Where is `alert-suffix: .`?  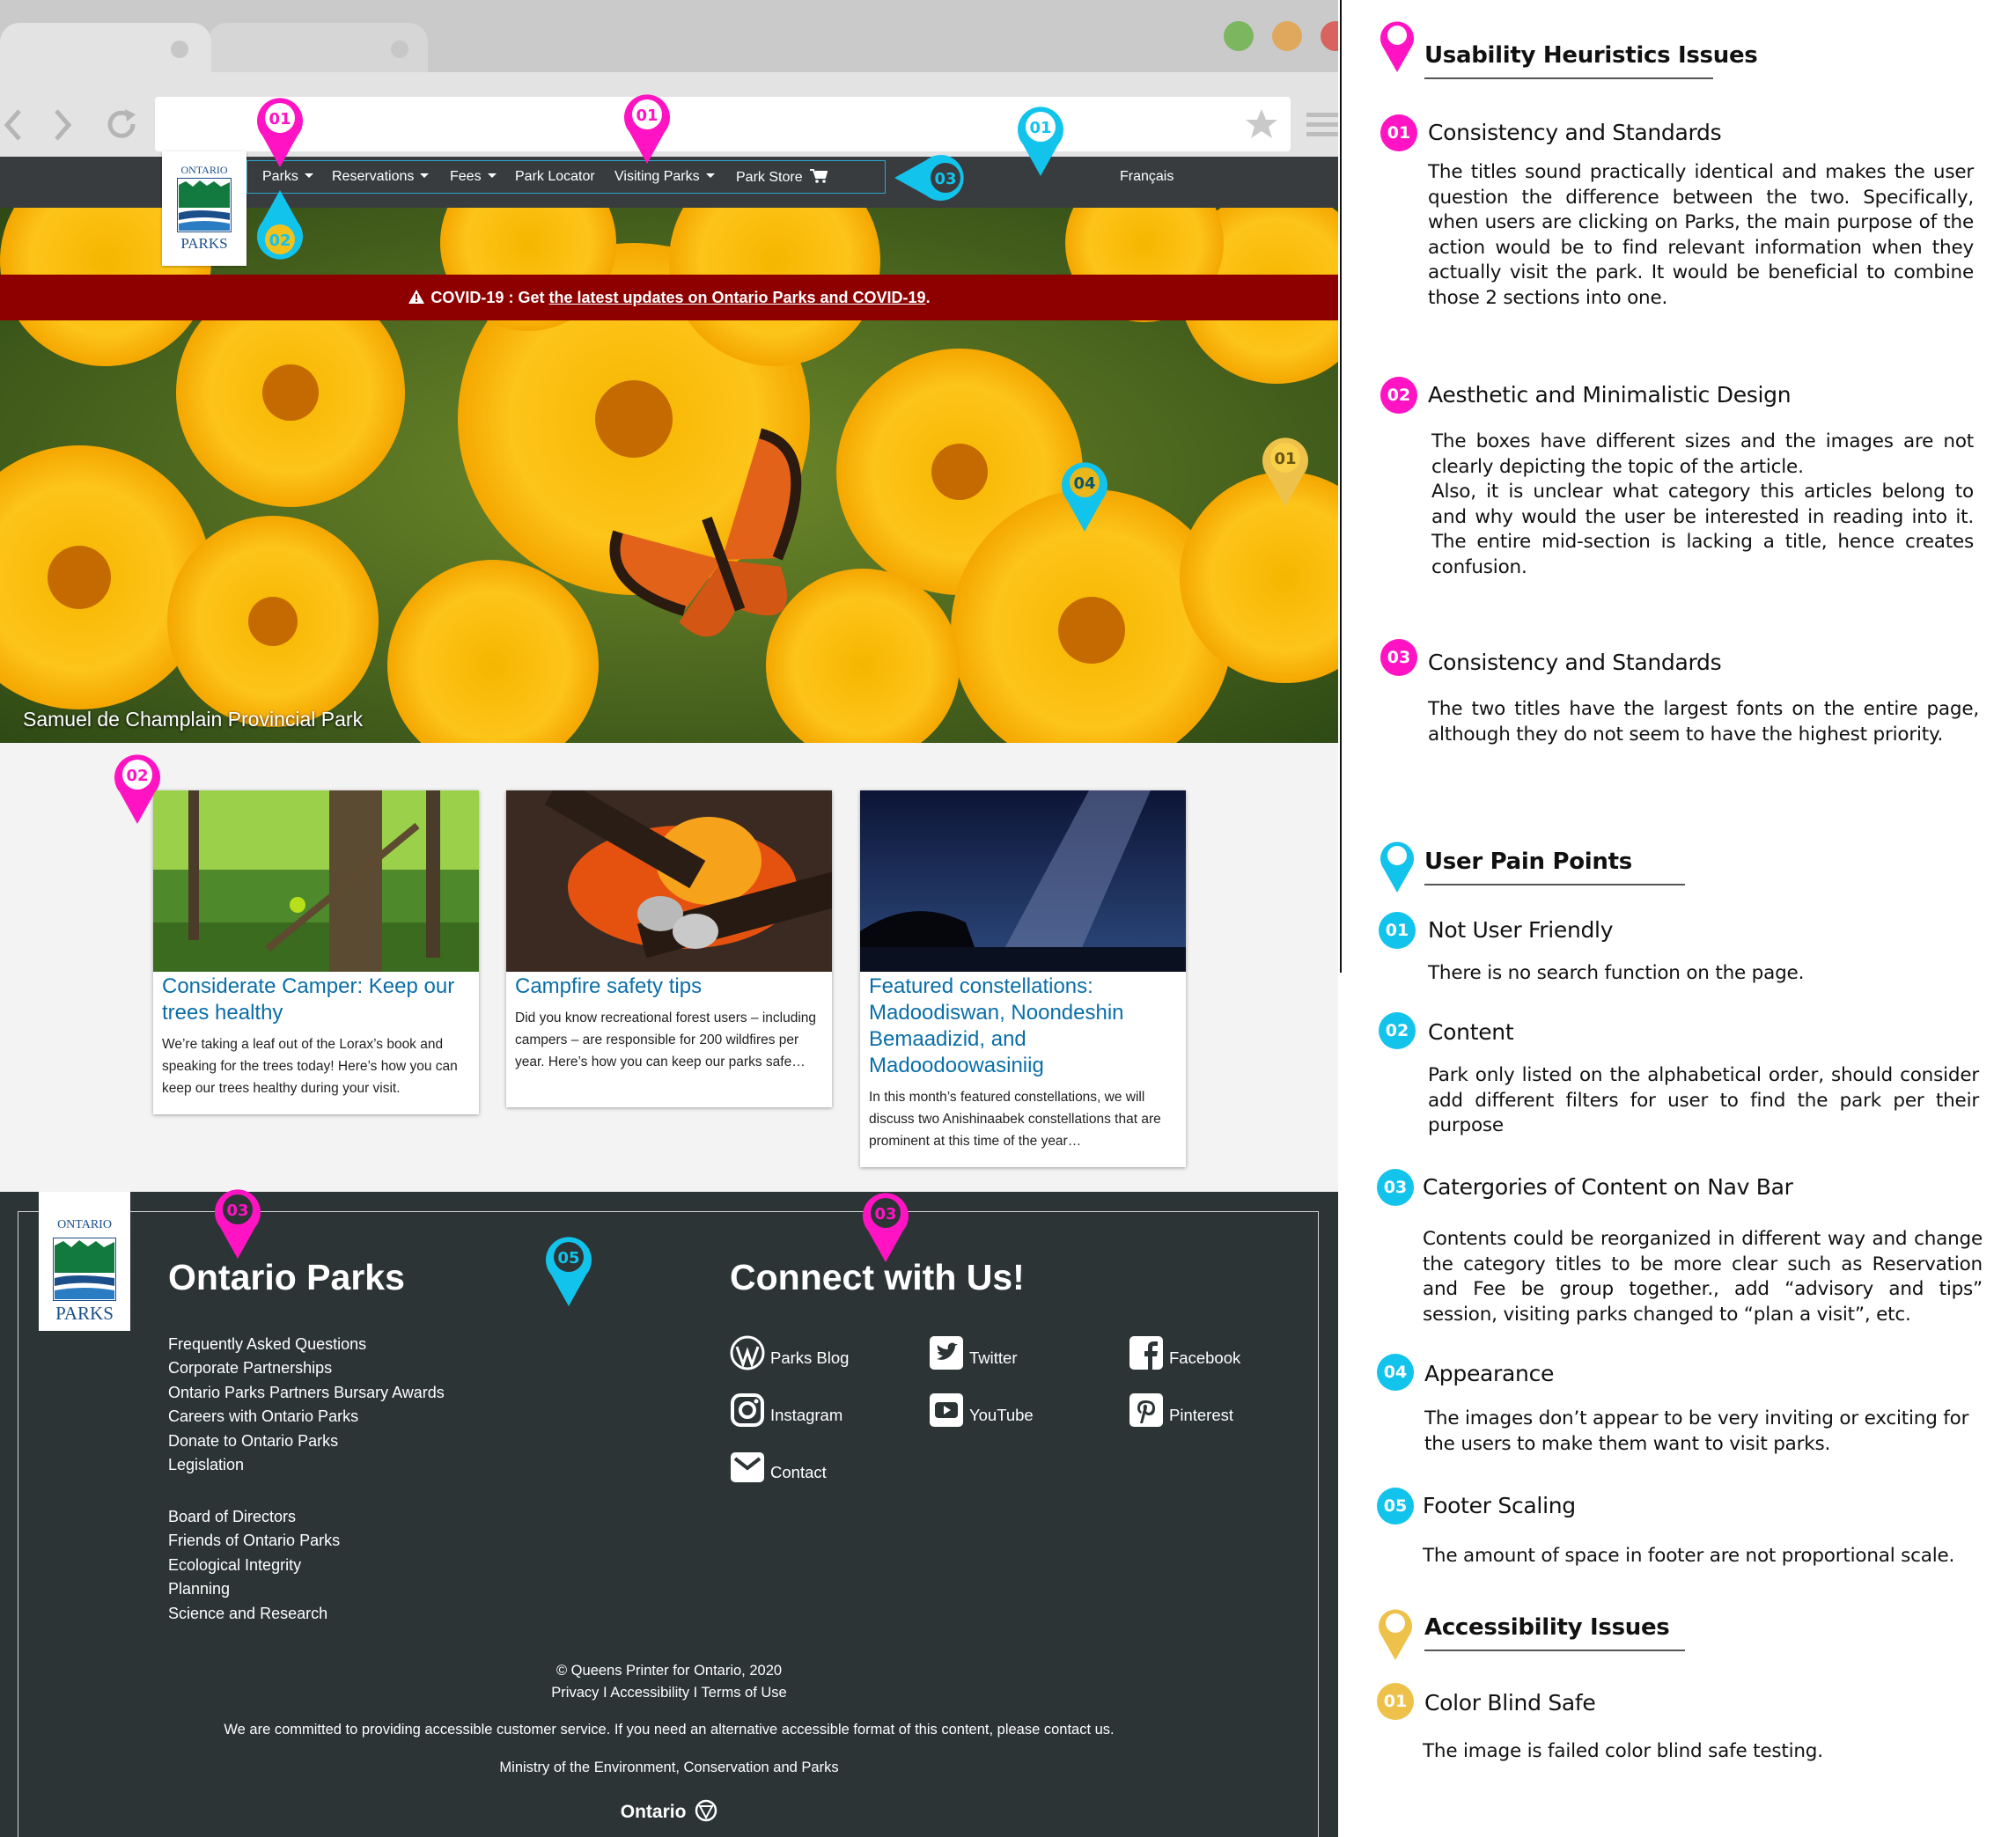
alert-suffix: . is located at coordinates (928, 298).